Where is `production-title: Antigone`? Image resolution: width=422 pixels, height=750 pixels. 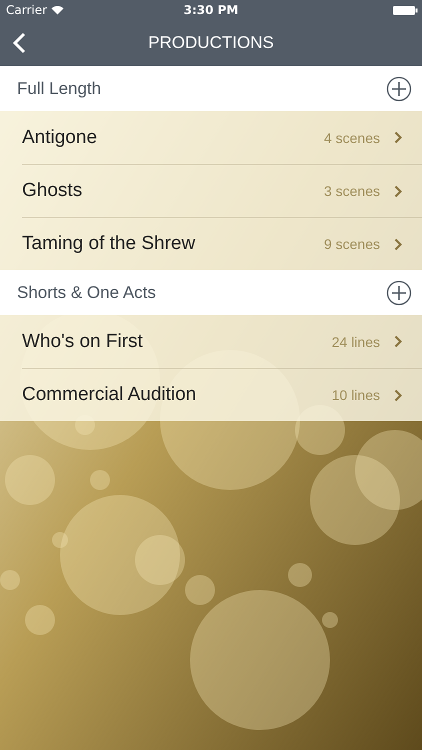 production-title: Antigone is located at coordinates (60, 137).